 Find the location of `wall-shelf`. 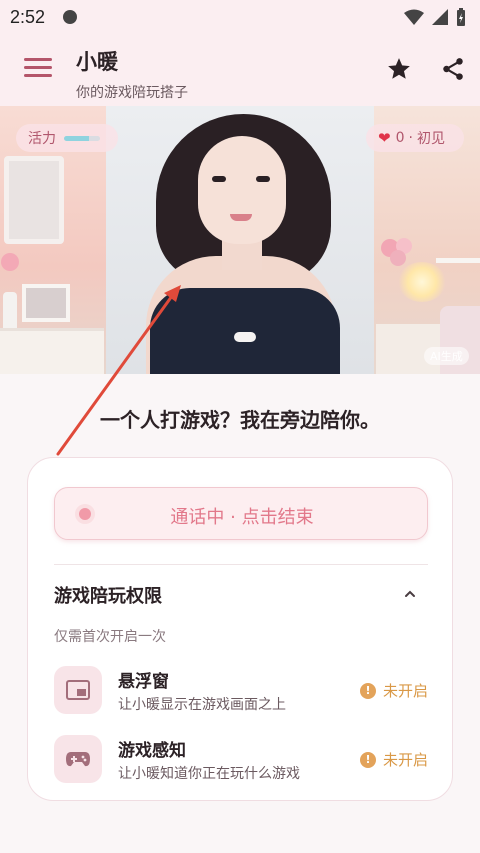

wall-shelf is located at coordinates (458, 260).